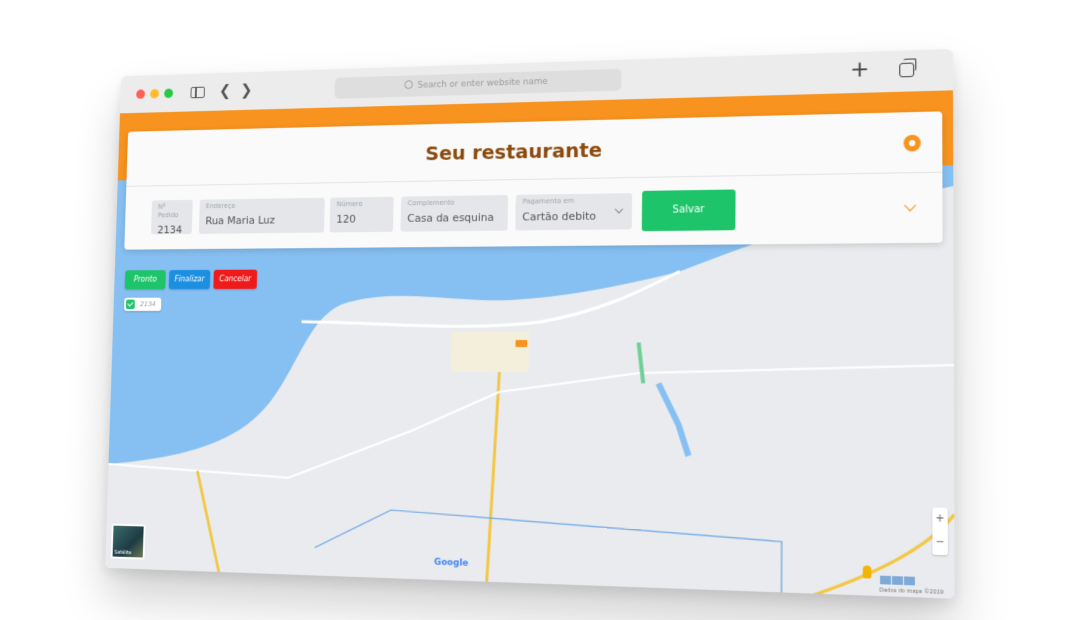 This screenshot has height=620, width=1080. Describe the element at coordinates (189, 279) in the screenshot. I see `finish-button: Finalizar` at that location.